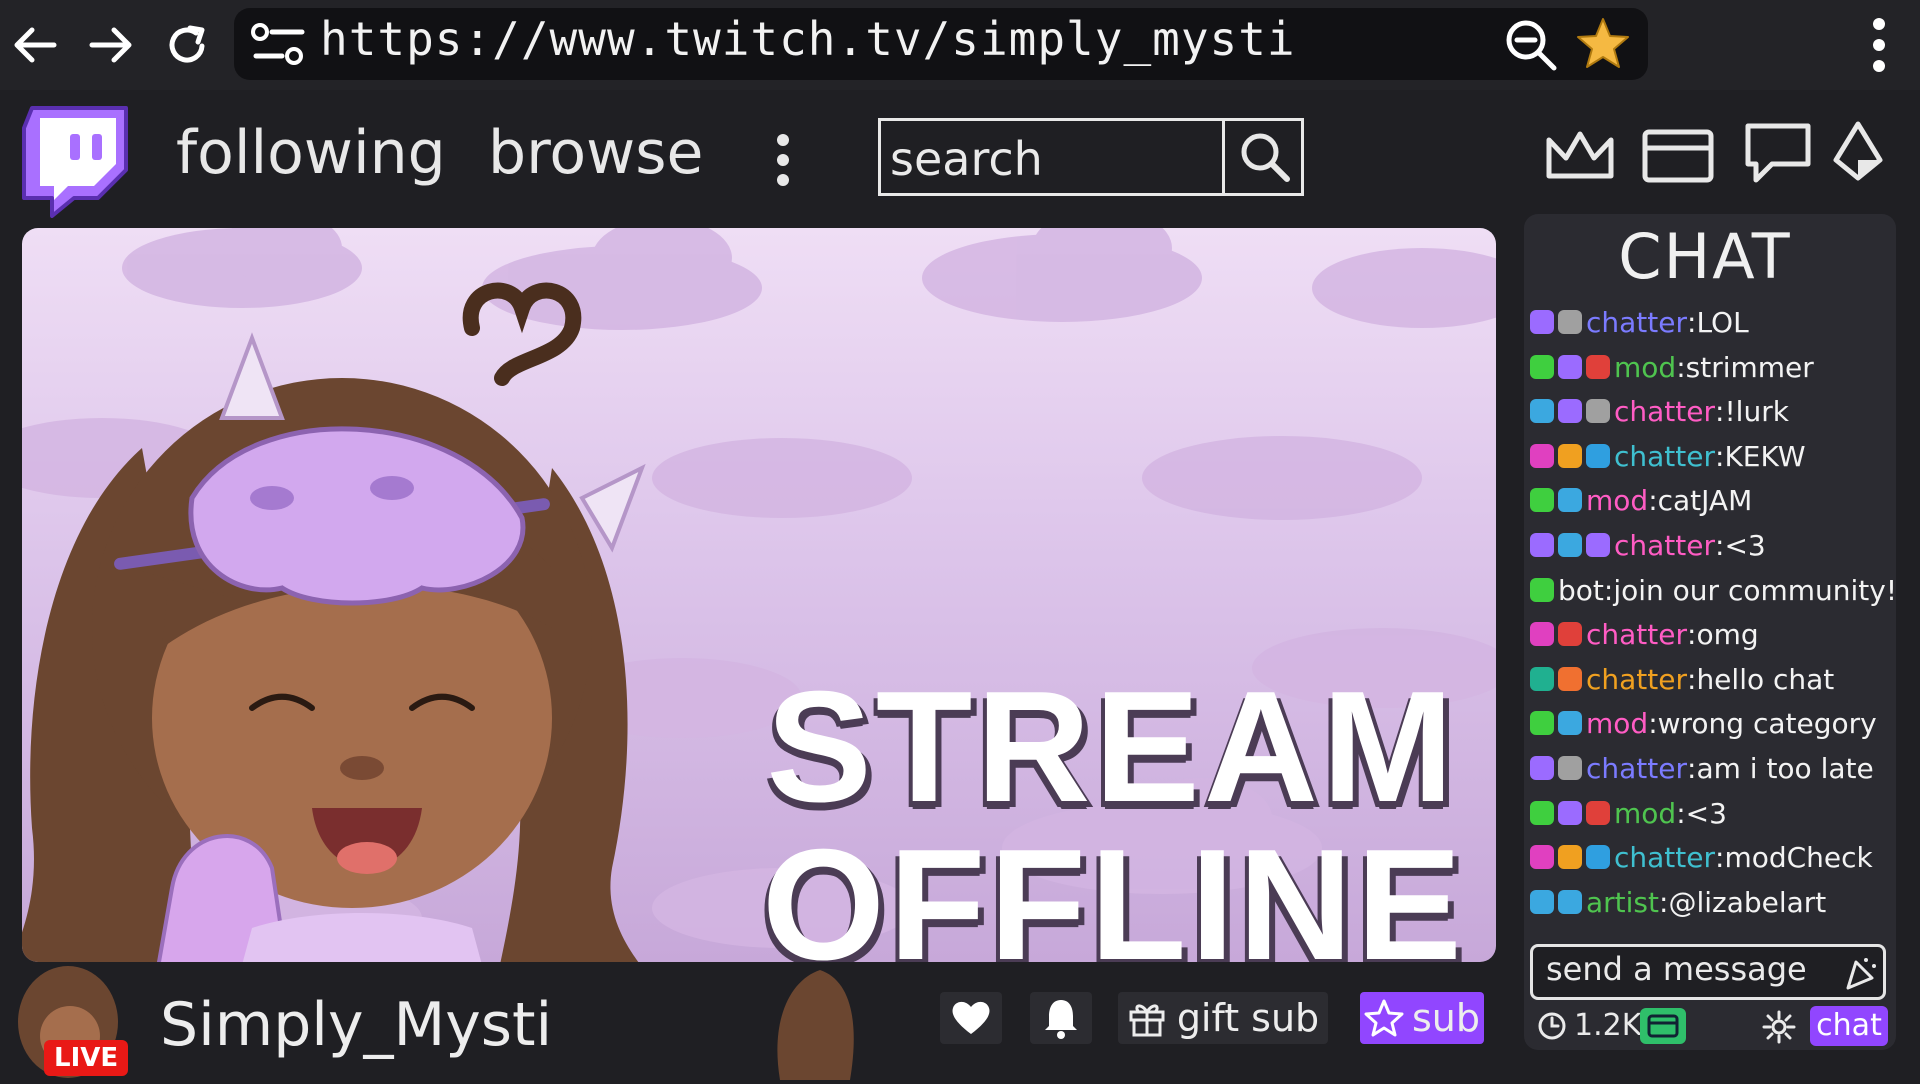  I want to click on gift-icon, so click(1147, 1020).